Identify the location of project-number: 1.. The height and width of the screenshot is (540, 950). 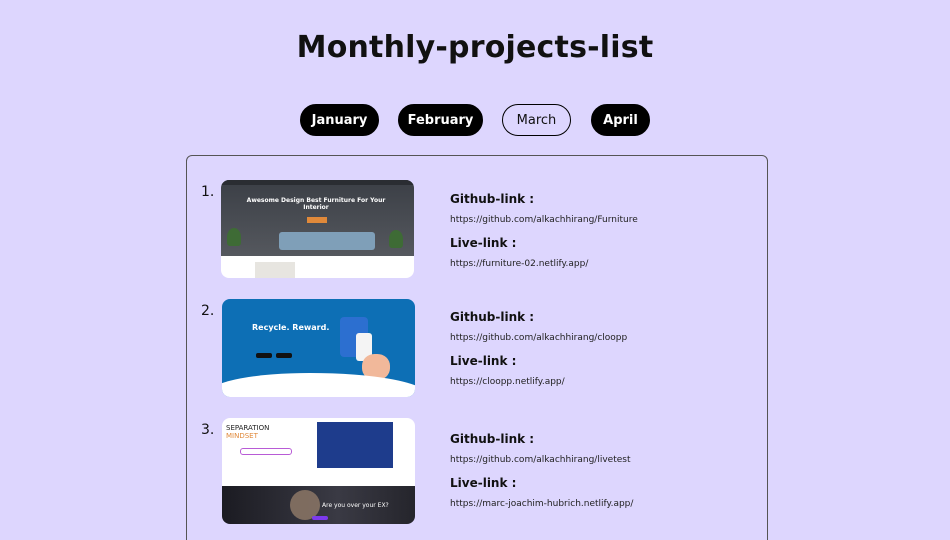
(208, 192).